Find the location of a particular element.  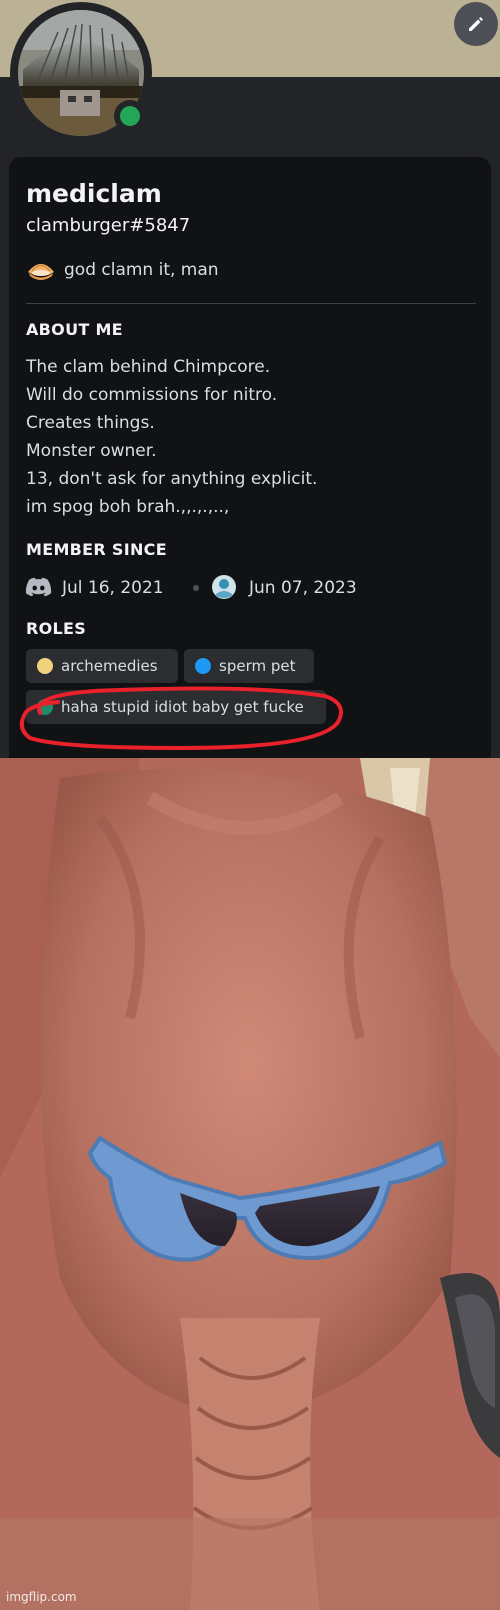

watermark: imgflip.com is located at coordinates (41, 1597).